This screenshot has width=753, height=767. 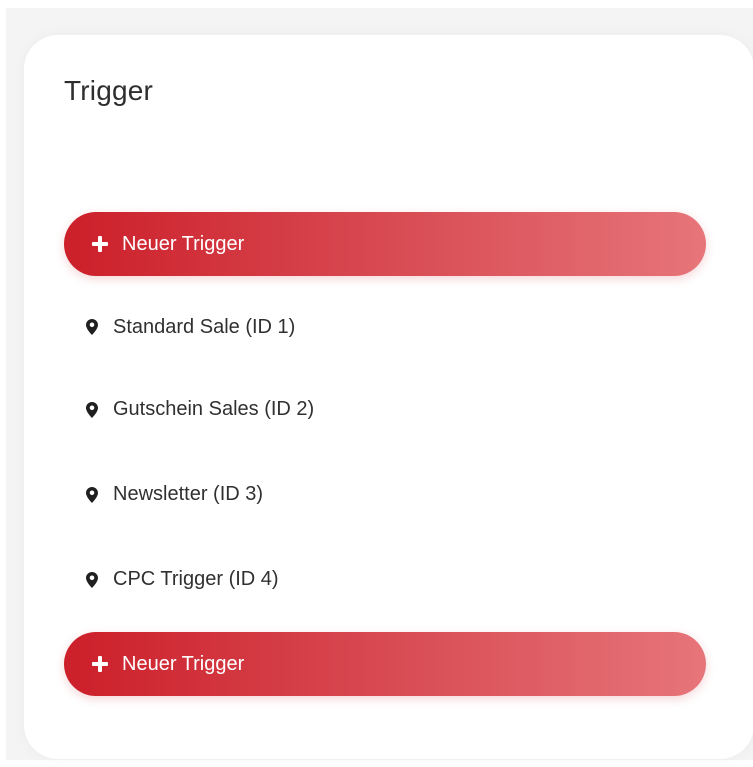 What do you see at coordinates (385, 244) in the screenshot?
I see `new-trigger-button-top: Neuer Trigger` at bounding box center [385, 244].